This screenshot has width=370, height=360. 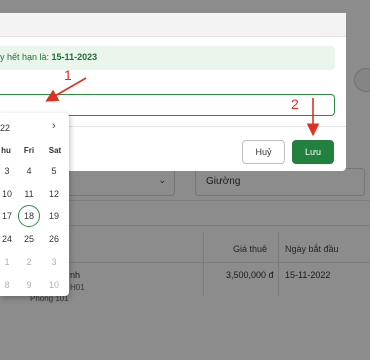 I want to click on annotation-step-2: 2, so click(x=295, y=104).